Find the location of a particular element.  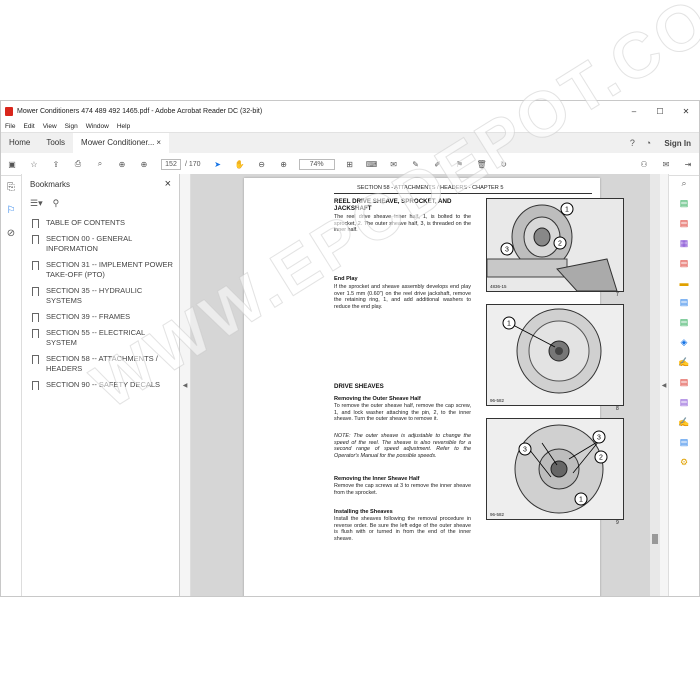

combine-files-icon: ▤ is located at coordinates (684, 302).